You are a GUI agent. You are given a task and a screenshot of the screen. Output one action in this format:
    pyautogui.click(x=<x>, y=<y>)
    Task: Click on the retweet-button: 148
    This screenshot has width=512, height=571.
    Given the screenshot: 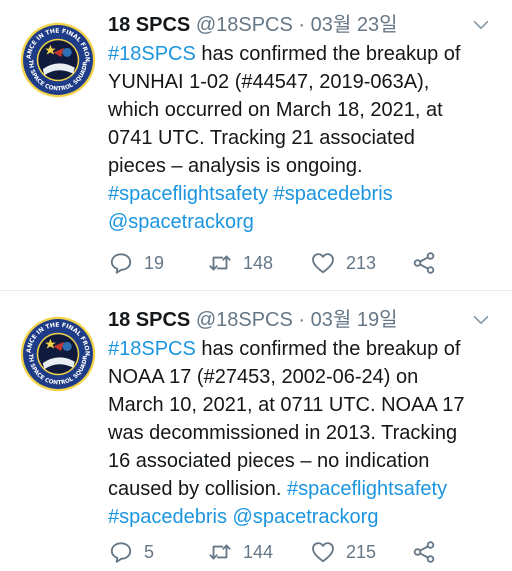 What is the action you would take?
    pyautogui.click(x=240, y=263)
    